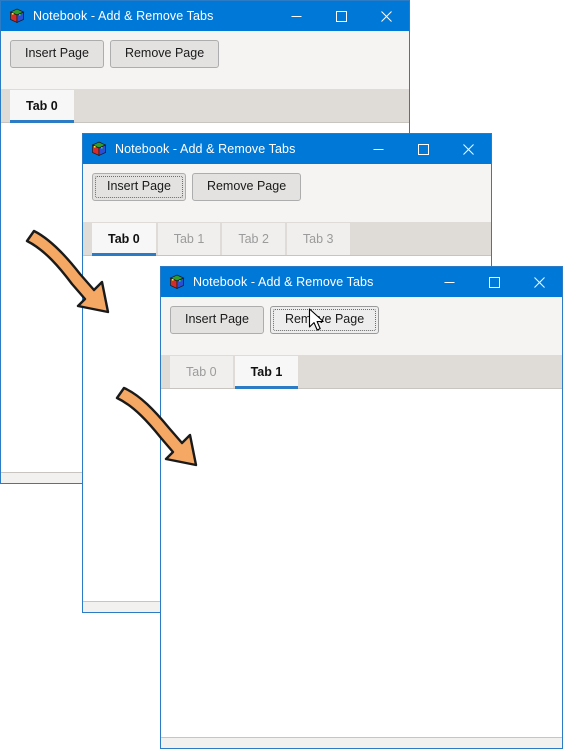 This screenshot has width=564, height=751. I want to click on tab-label: Tab 3, so click(318, 239).